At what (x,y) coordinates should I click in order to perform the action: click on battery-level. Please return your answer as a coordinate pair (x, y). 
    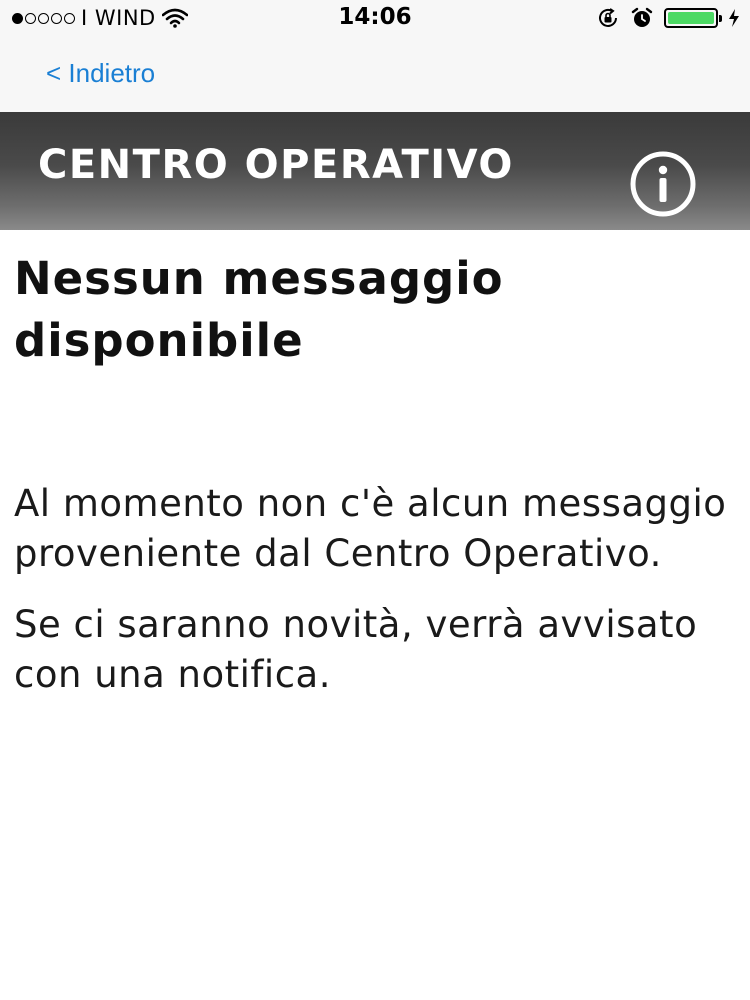
    Looking at the image, I should click on (691, 18).